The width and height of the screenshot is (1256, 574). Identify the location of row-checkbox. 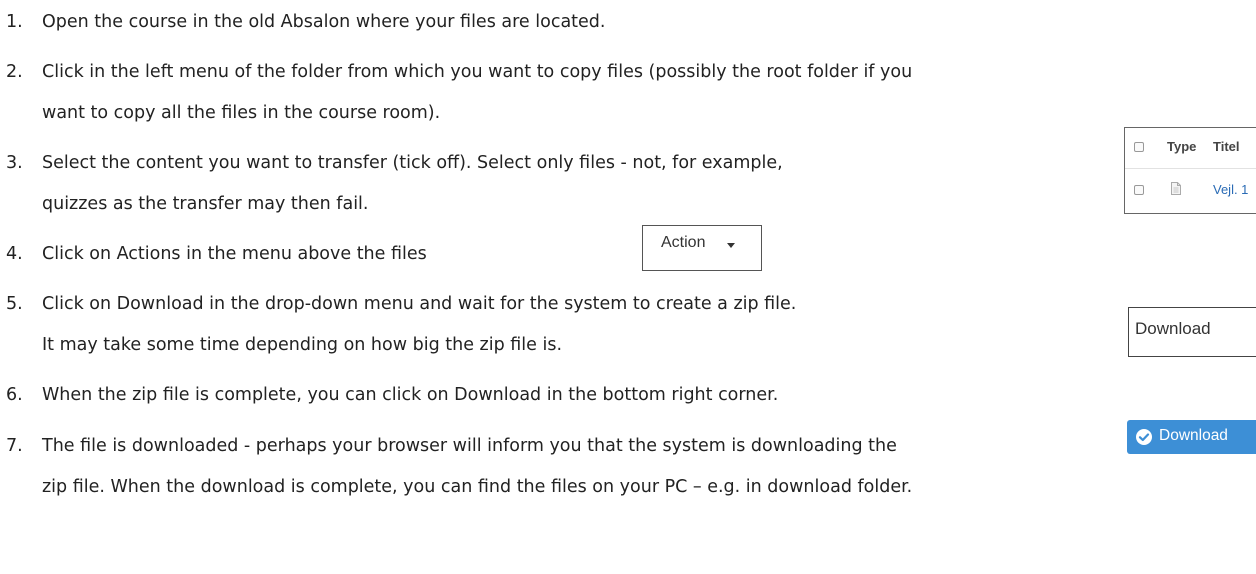
(1139, 190).